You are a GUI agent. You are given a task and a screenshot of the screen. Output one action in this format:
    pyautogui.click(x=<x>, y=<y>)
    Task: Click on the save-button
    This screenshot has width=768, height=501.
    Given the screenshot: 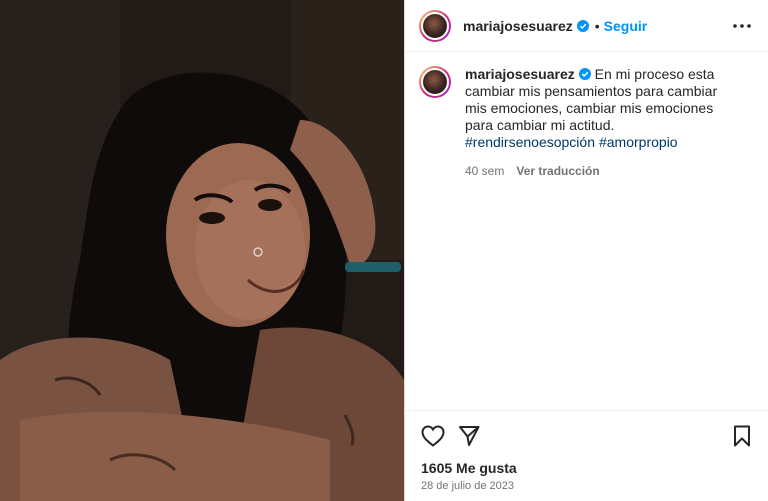 What is the action you would take?
    pyautogui.click(x=742, y=436)
    